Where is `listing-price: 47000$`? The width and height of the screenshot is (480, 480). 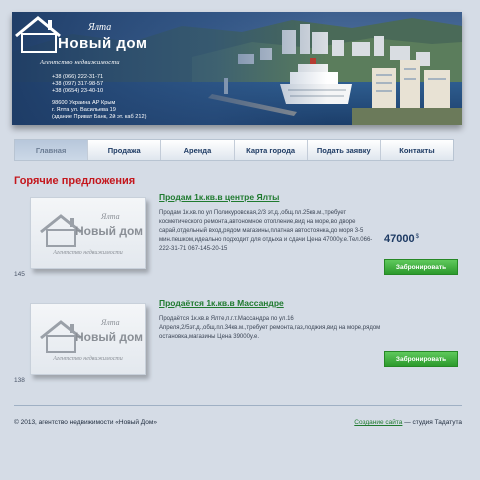 listing-price: 47000$ is located at coordinates (401, 239).